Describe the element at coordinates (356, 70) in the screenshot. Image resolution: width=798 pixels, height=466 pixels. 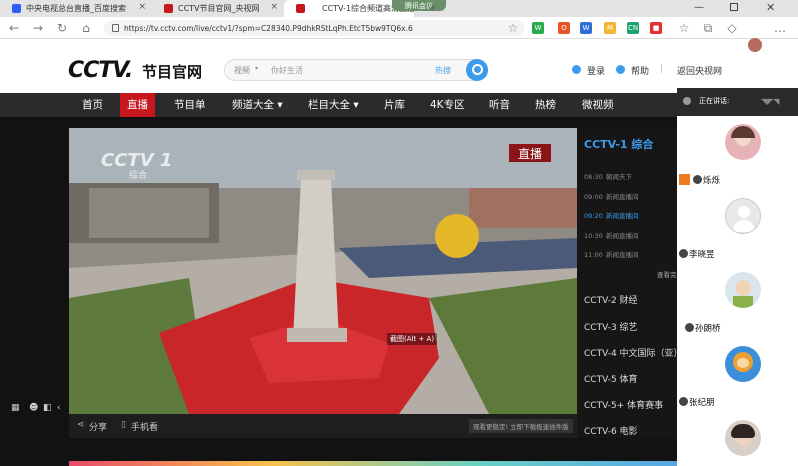
I see `search-box: 视频 ▾ 你好生活 热搜` at that location.